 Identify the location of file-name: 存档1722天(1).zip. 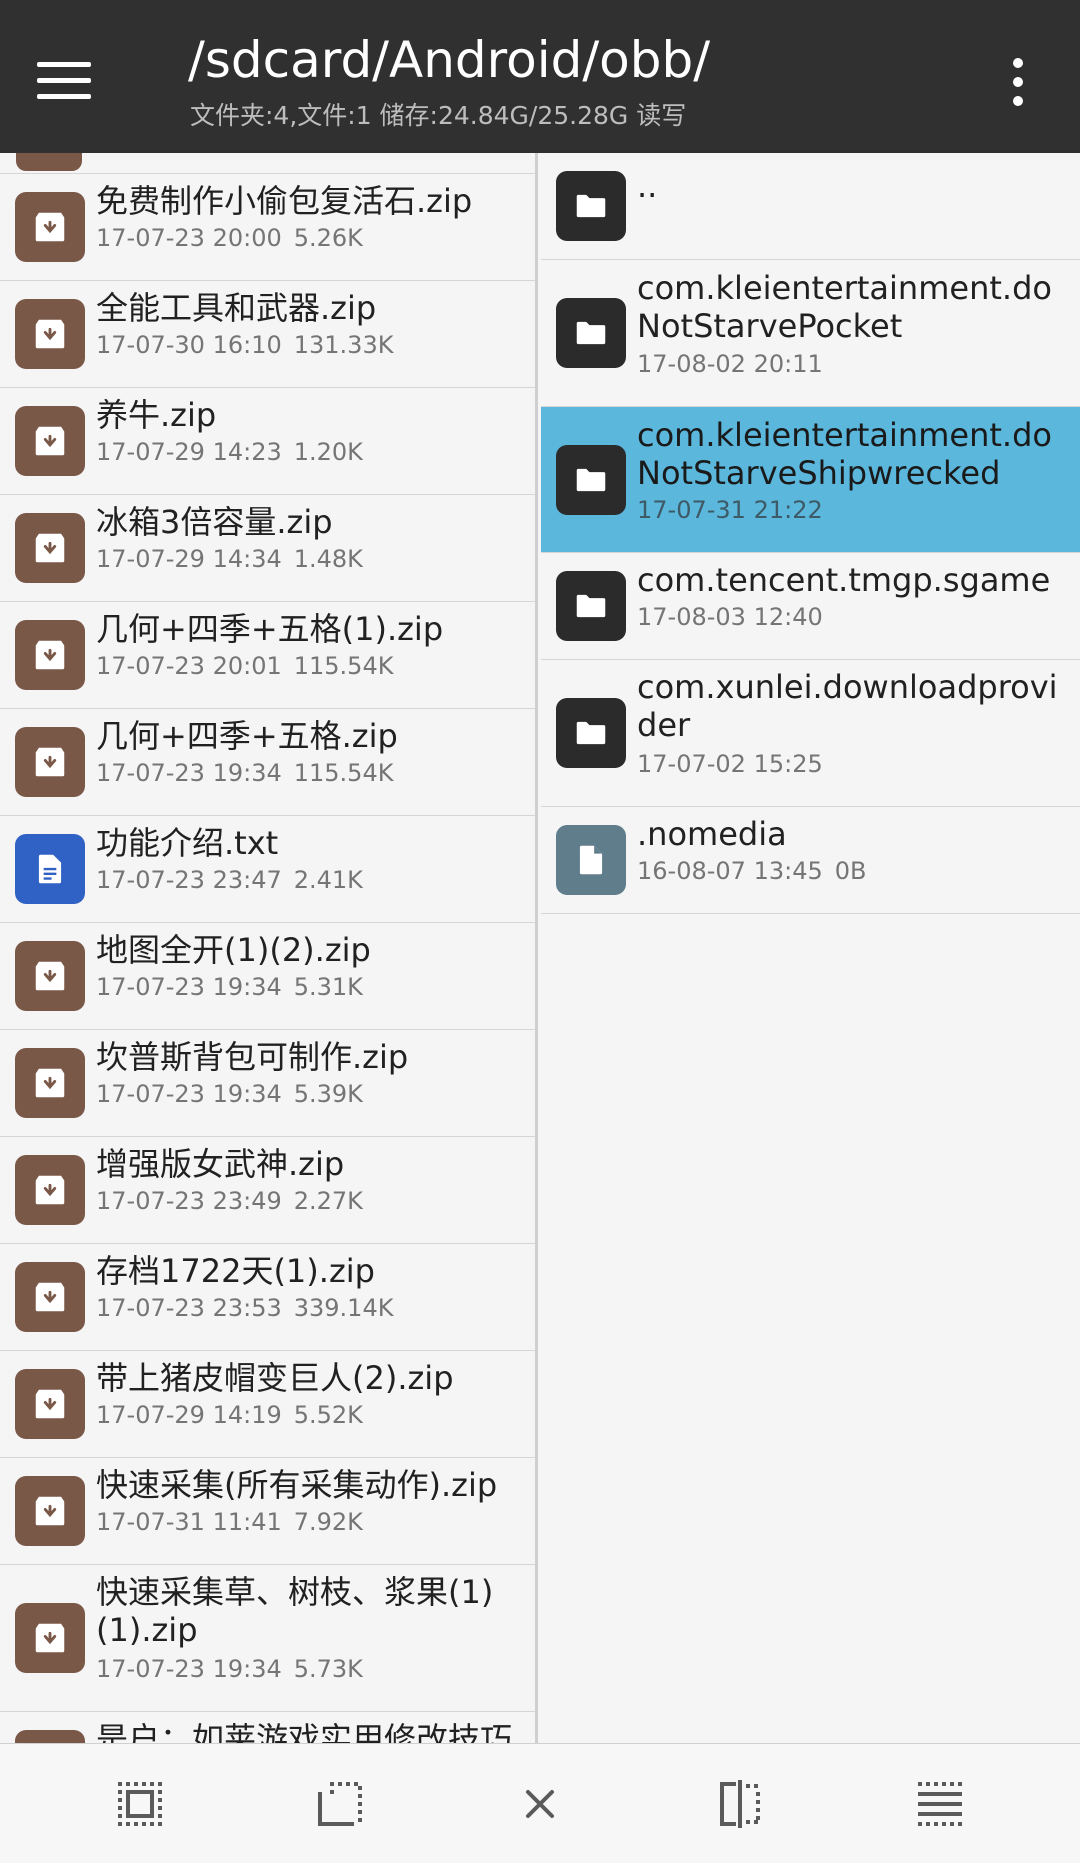
(235, 1271).